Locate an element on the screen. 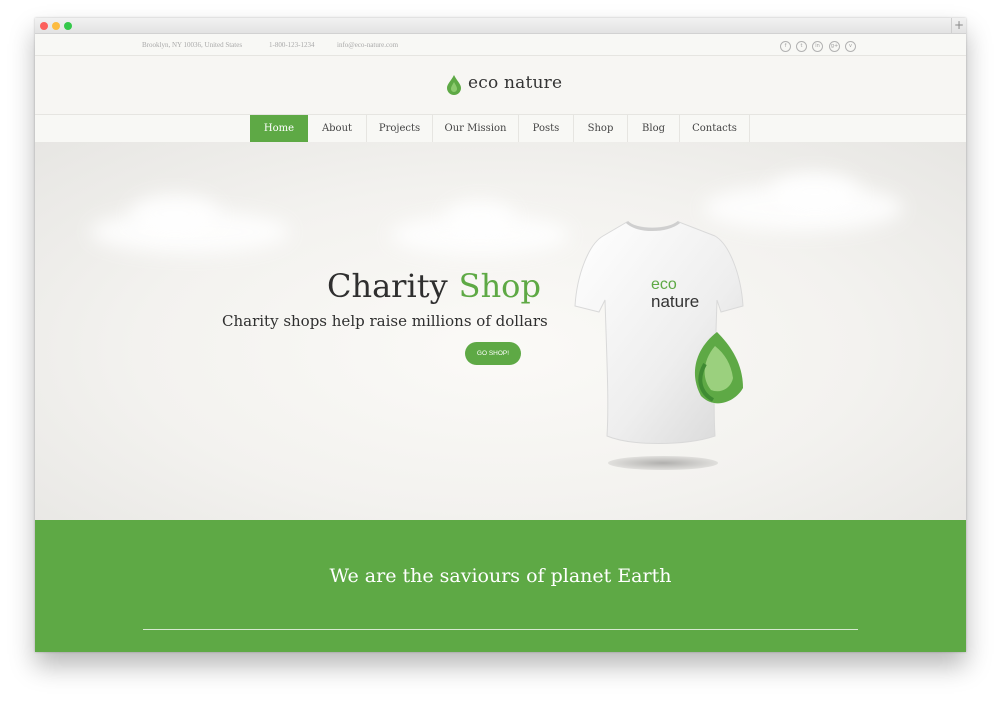 This screenshot has height=702, width=1000. tshirt-print-eco: eco is located at coordinates (664, 284).